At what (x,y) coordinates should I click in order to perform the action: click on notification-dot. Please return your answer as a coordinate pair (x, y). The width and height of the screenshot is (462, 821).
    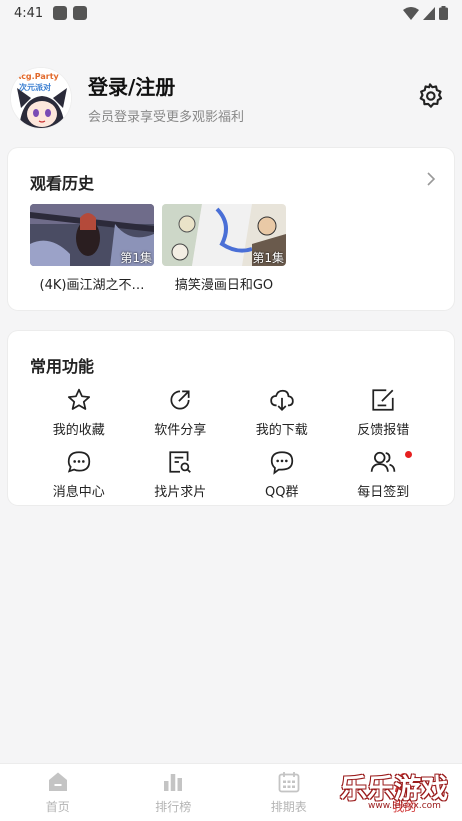
    Looking at the image, I should click on (408, 454).